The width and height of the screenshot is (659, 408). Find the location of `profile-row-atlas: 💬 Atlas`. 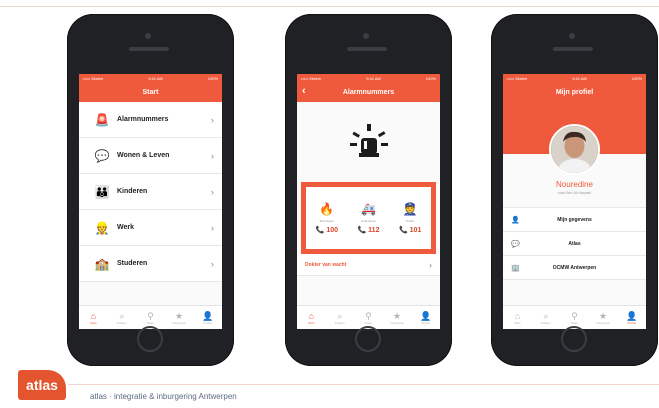

profile-row-atlas: 💬 Atlas is located at coordinates (574, 244).